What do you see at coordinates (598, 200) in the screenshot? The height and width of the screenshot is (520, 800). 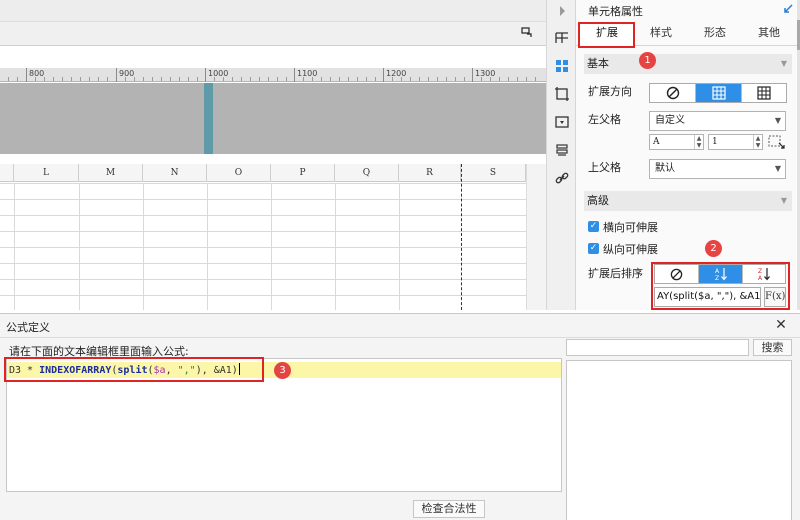 I see `advanced-section-title: 高级` at bounding box center [598, 200].